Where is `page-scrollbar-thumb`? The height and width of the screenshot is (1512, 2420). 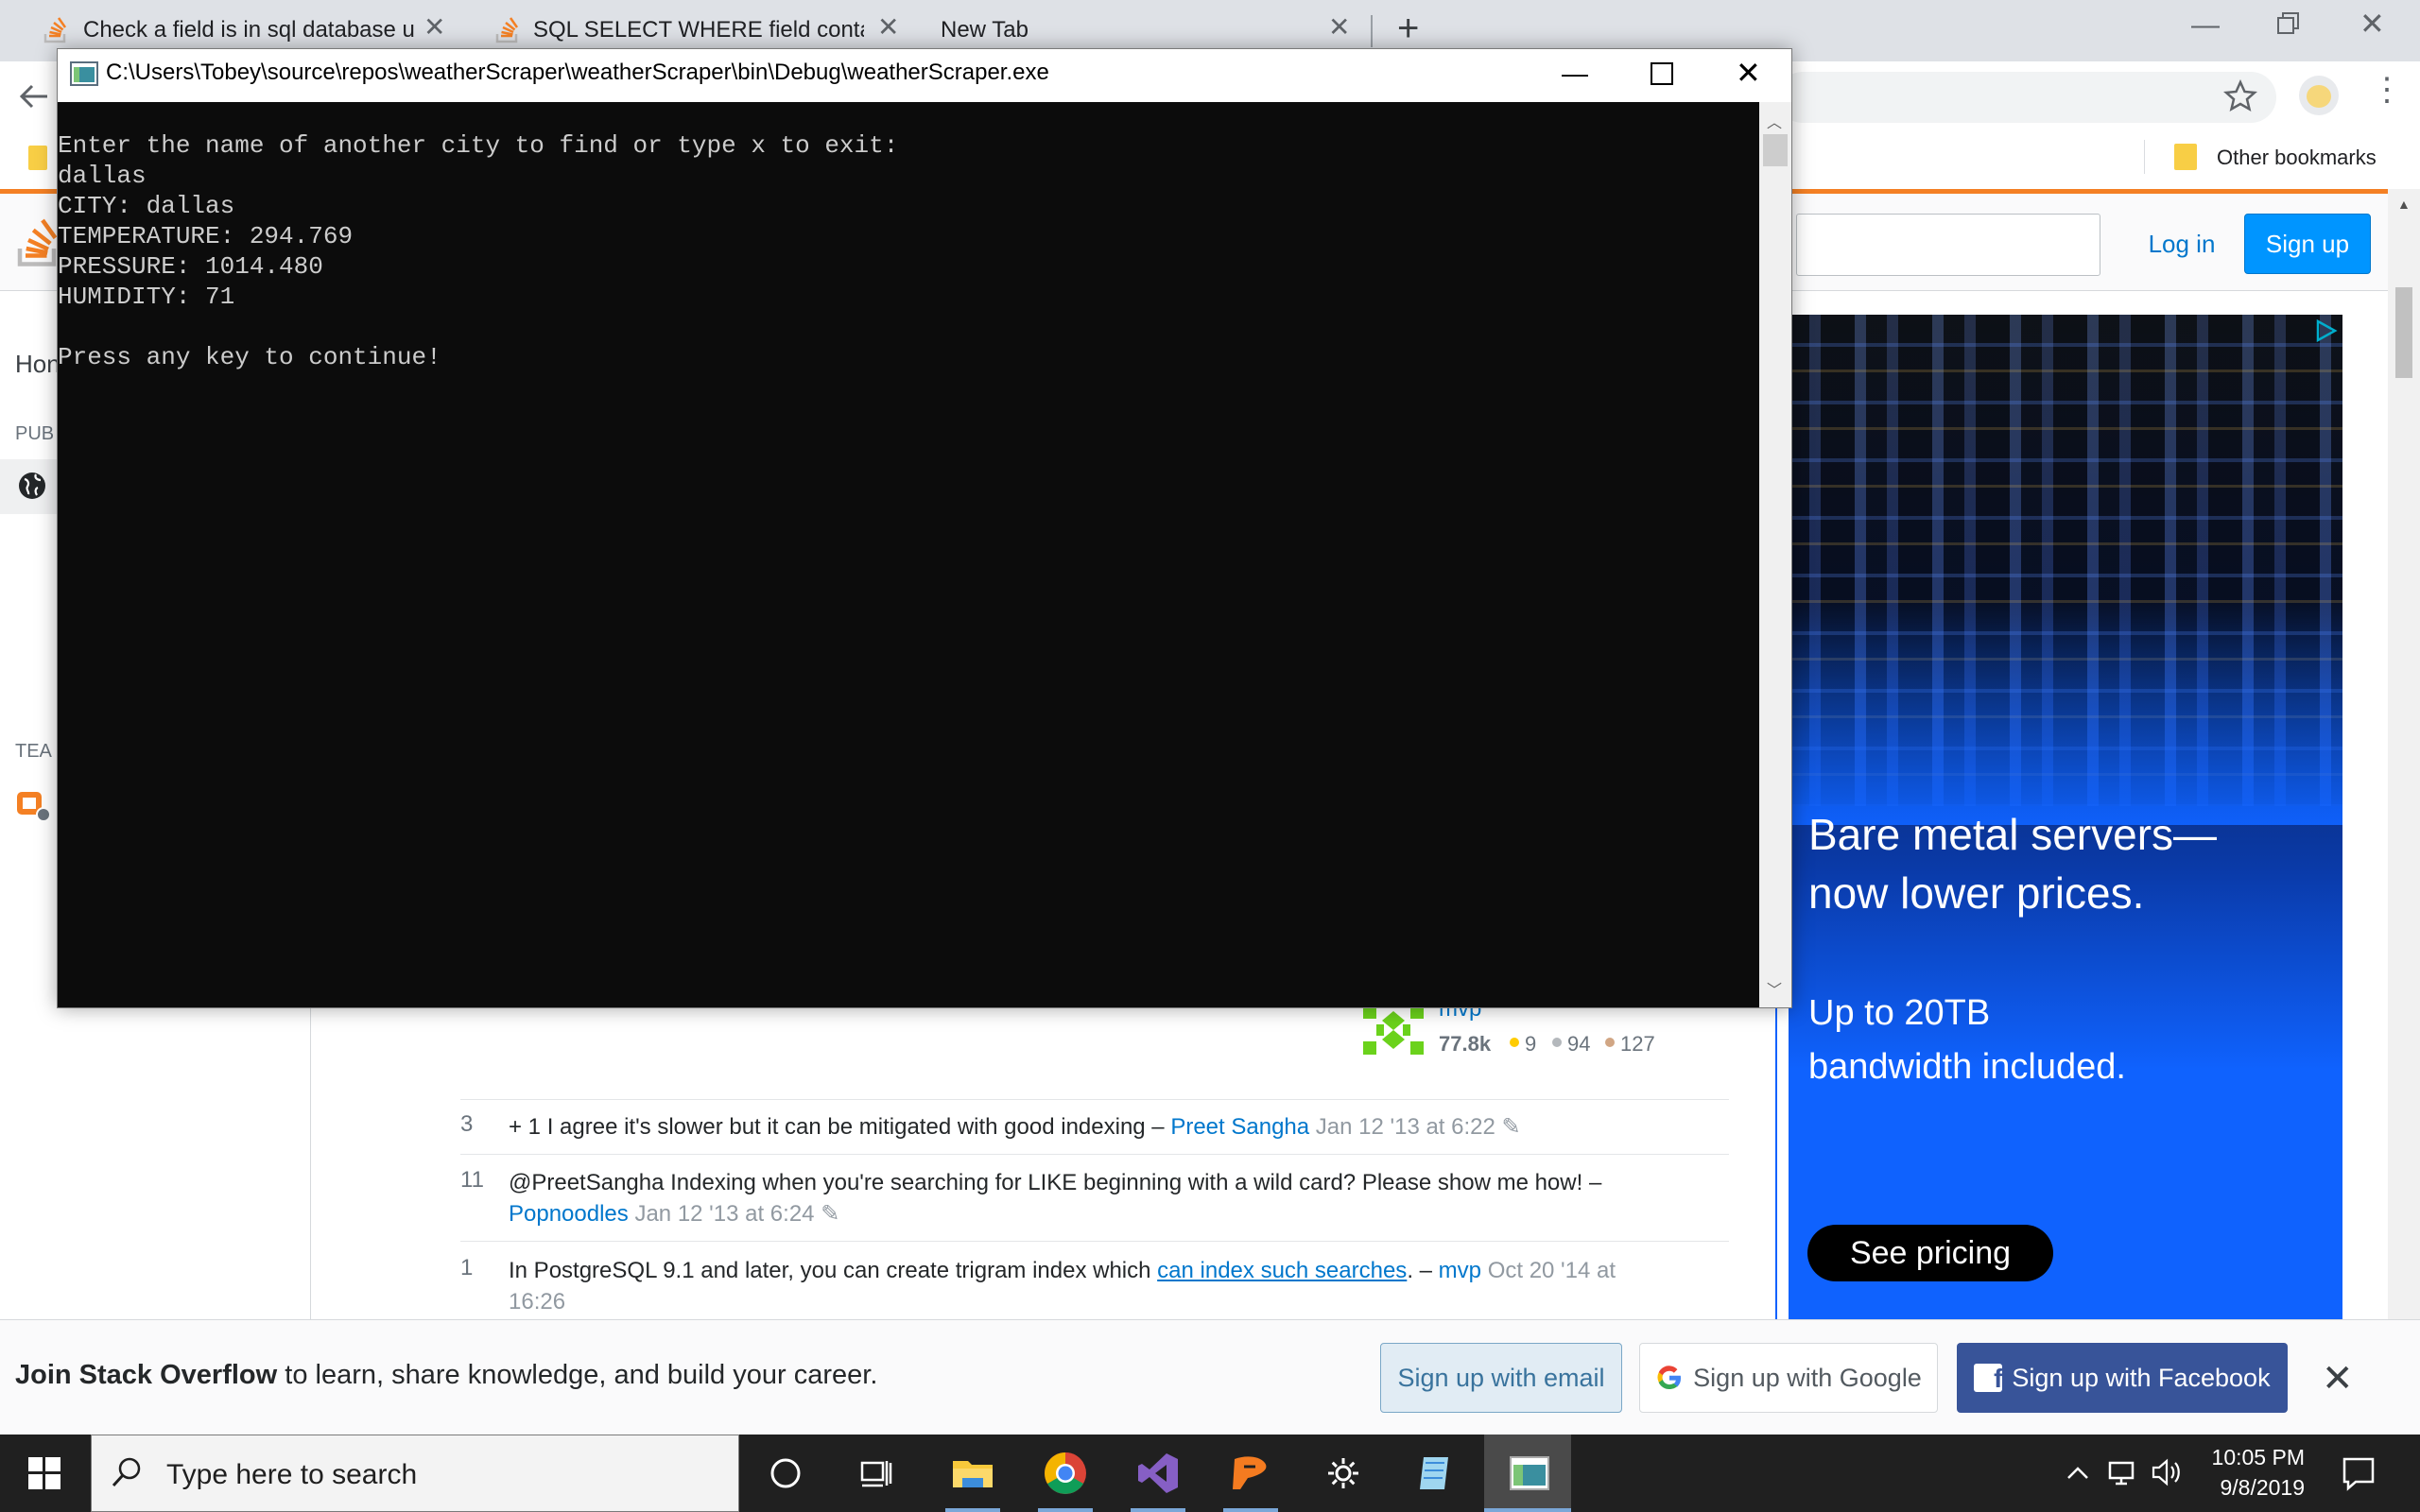
page-scrollbar-thumb is located at coordinates (2403, 332).